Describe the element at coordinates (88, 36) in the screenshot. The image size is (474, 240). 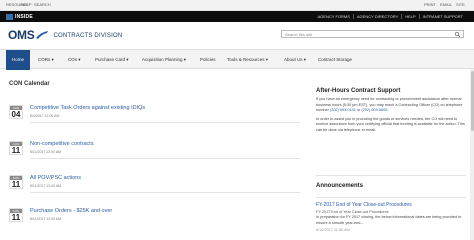
I see `division-title: CONTRACTS DIVISION` at that location.